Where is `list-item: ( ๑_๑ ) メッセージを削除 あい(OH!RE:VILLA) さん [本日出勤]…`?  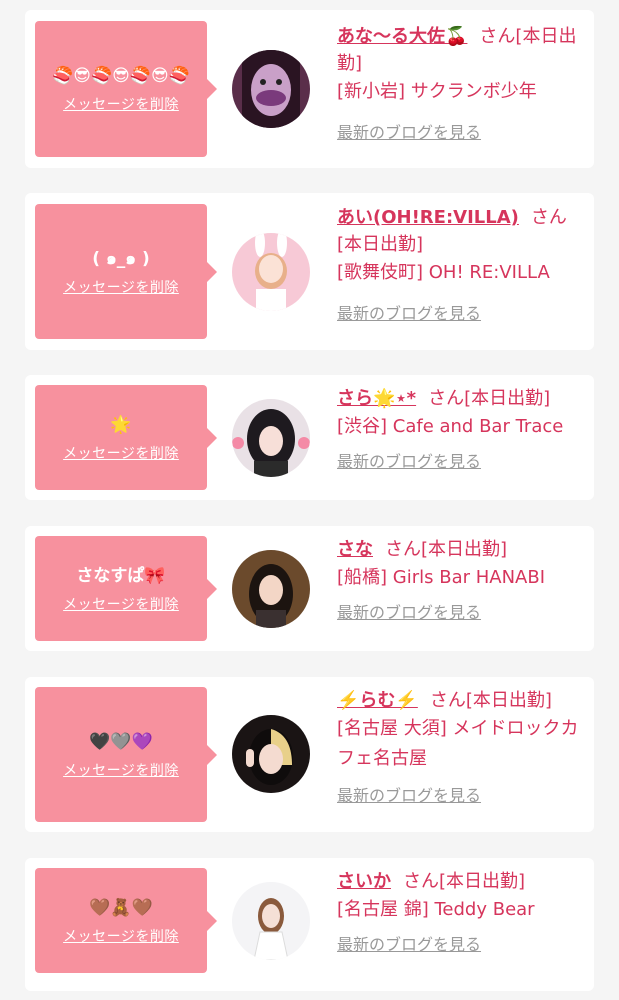
list-item: ( ๑_๑ ) メッセージを削除 あい(OH!RE:VILLA) さん [本日出勤]… is located at coordinates (309, 271).